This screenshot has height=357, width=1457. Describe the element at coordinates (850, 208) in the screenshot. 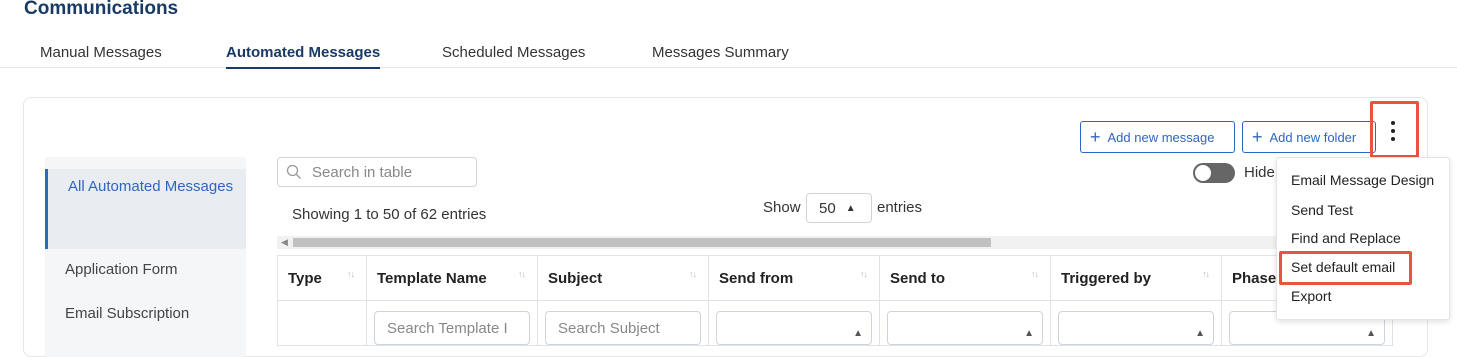

I see `updown-chevron-icon: ▲︎` at that location.